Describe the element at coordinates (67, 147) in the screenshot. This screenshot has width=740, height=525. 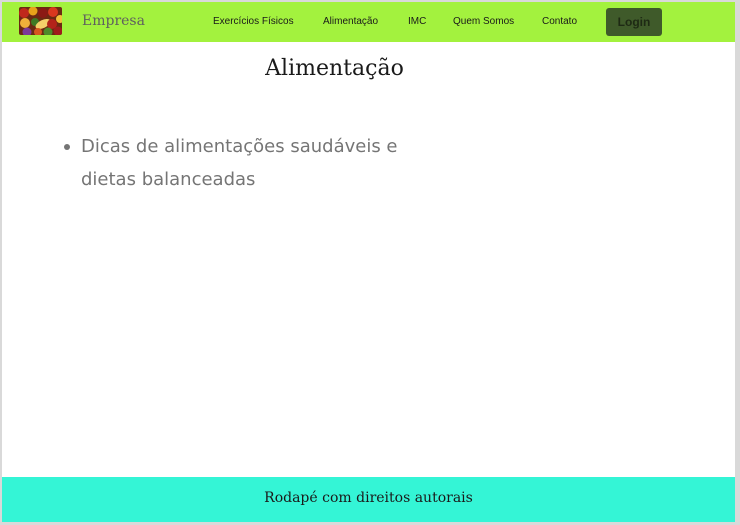
I see `bullet-icon` at that location.